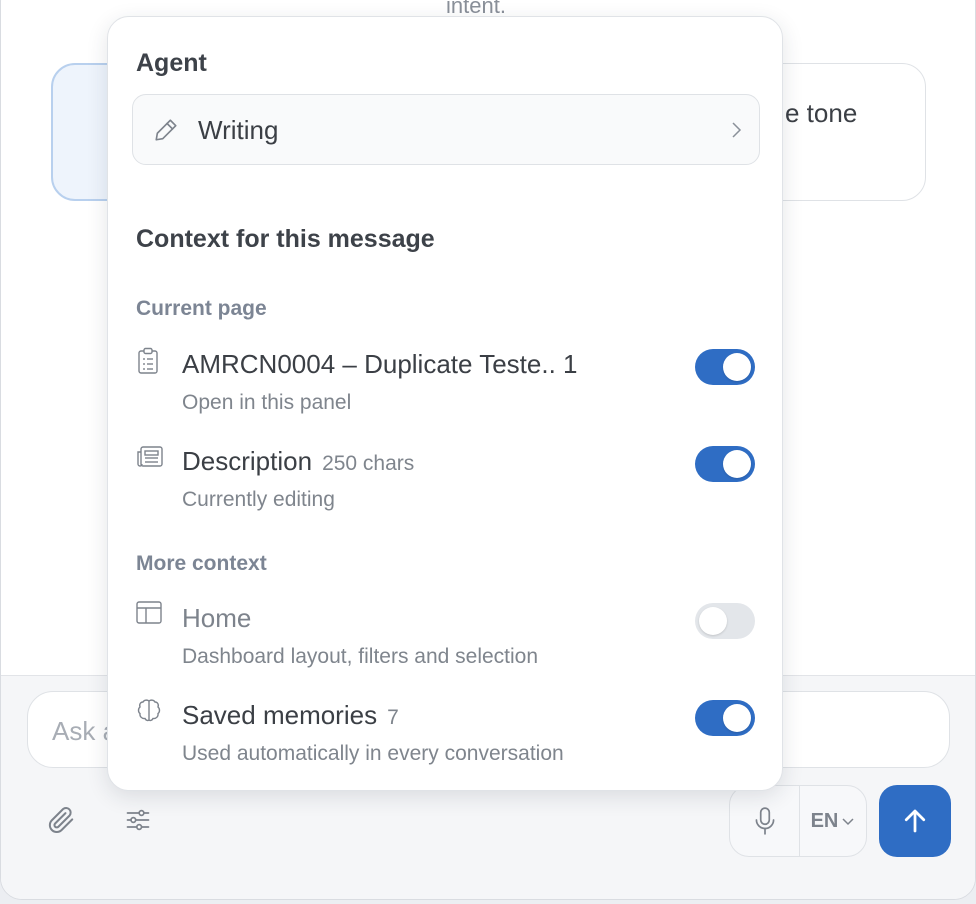 This screenshot has height=904, width=976. What do you see at coordinates (258, 499) in the screenshot?
I see `context-item-subtitle: Currently editing` at bounding box center [258, 499].